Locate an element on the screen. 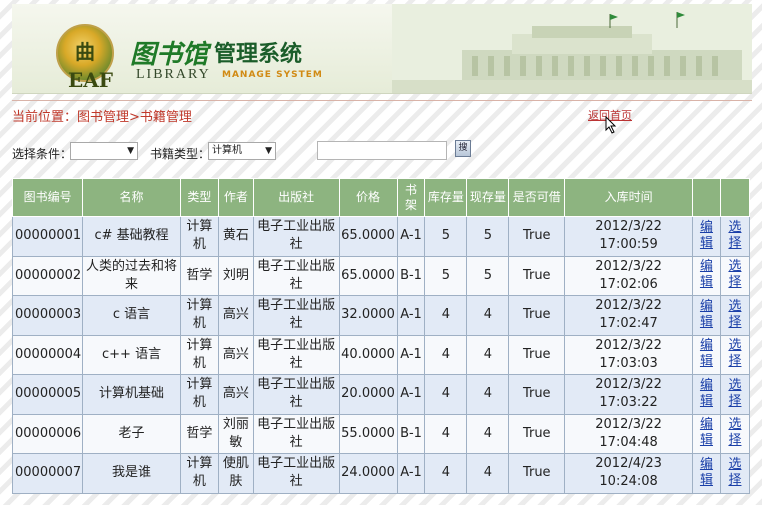 Image resolution: width=762 pixels, height=505 pixels. header-stock: 库存量 is located at coordinates (446, 197).